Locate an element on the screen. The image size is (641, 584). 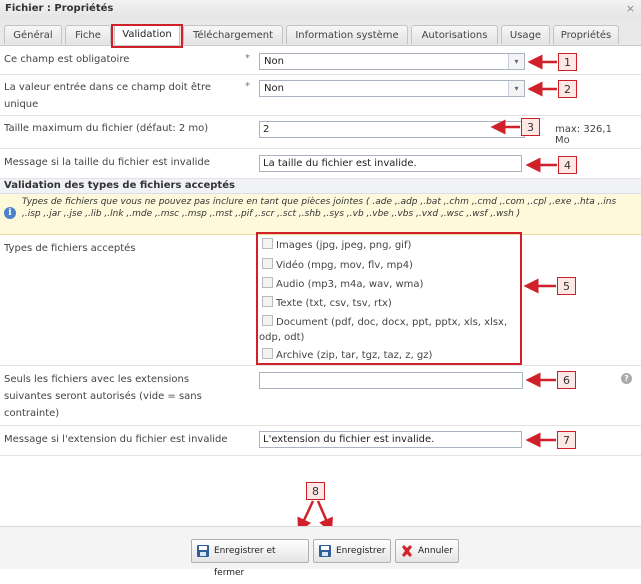
save-button: Enregistrer is located at coordinates (352, 551).